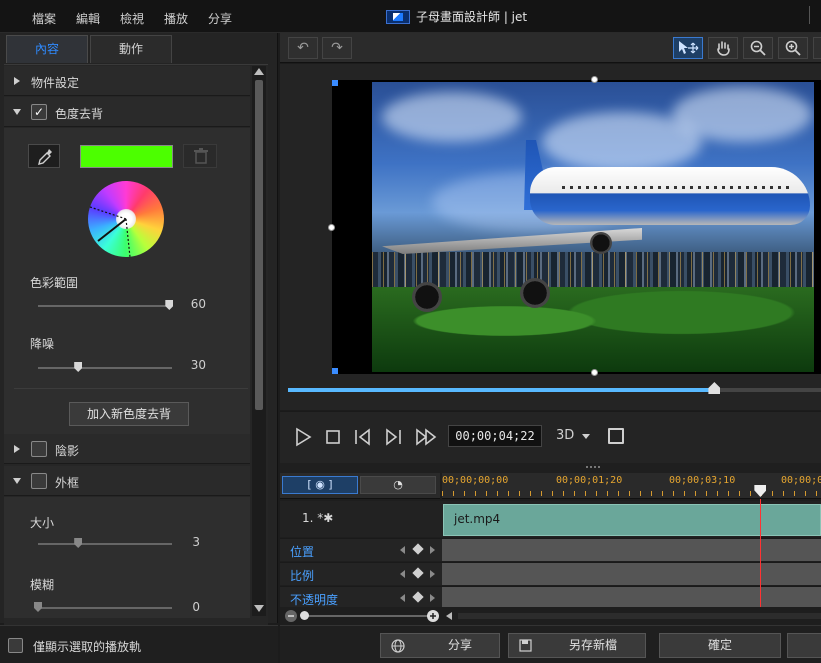  What do you see at coordinates (127, 112) in the screenshot?
I see `section-chroma-key: ✓ 色度去背` at bounding box center [127, 112].